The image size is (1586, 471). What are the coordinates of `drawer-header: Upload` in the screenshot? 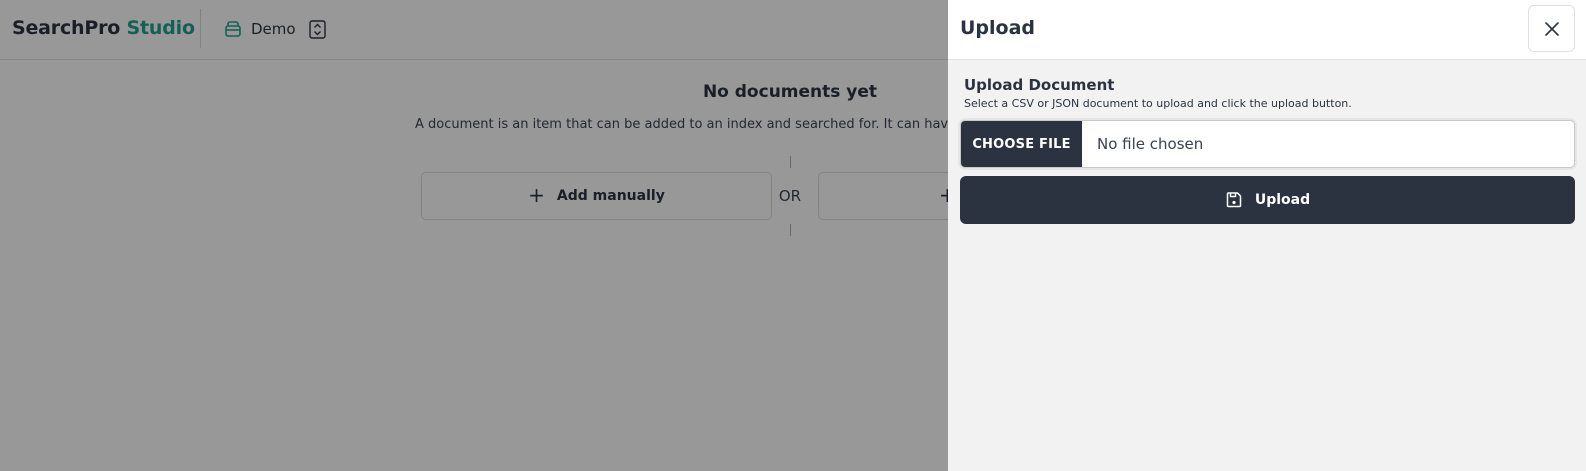 It's located at (1267, 30).